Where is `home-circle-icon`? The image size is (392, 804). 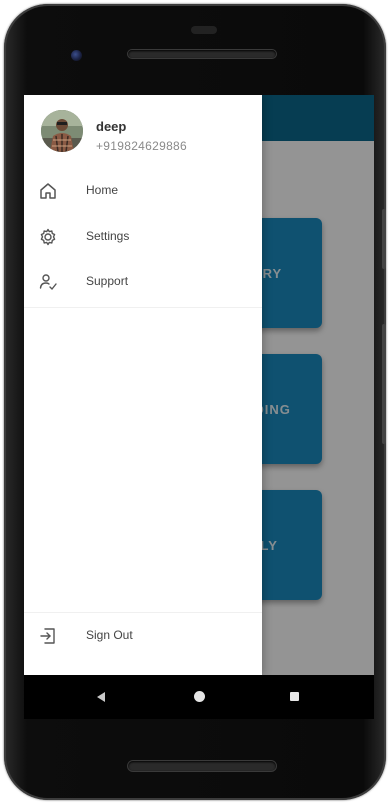
home-circle-icon is located at coordinates (199, 696).